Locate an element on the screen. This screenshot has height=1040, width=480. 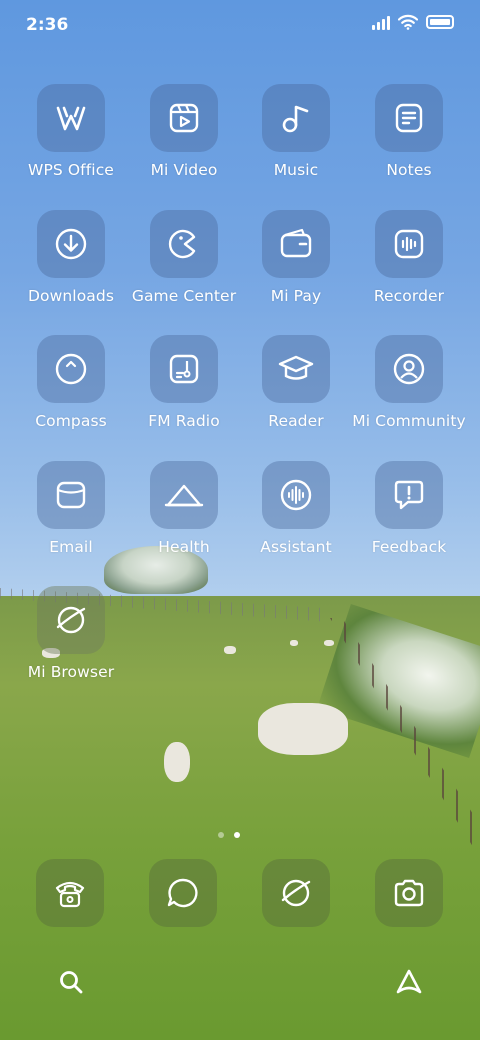
app-vault-button is located at coordinates (409, 982).